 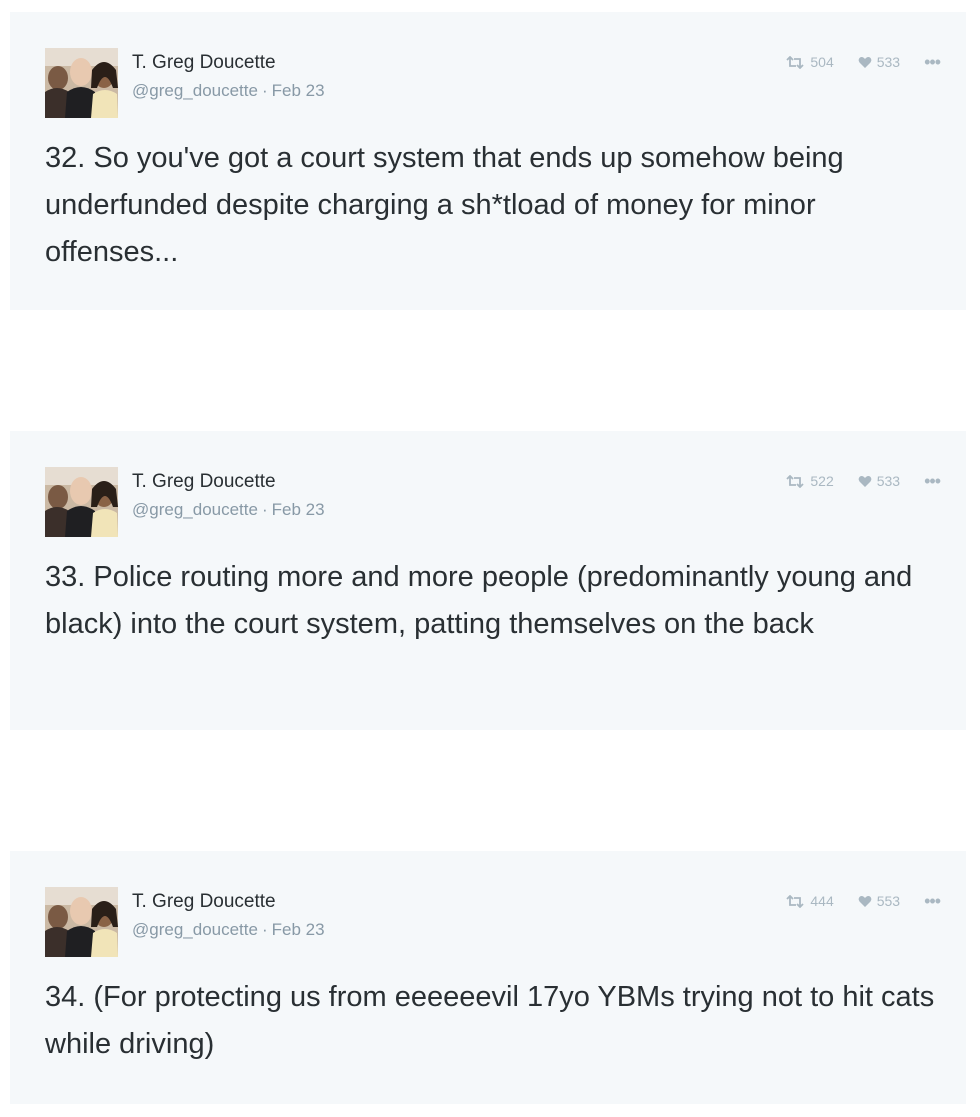 I want to click on retweet-count: 444, so click(x=822, y=901).